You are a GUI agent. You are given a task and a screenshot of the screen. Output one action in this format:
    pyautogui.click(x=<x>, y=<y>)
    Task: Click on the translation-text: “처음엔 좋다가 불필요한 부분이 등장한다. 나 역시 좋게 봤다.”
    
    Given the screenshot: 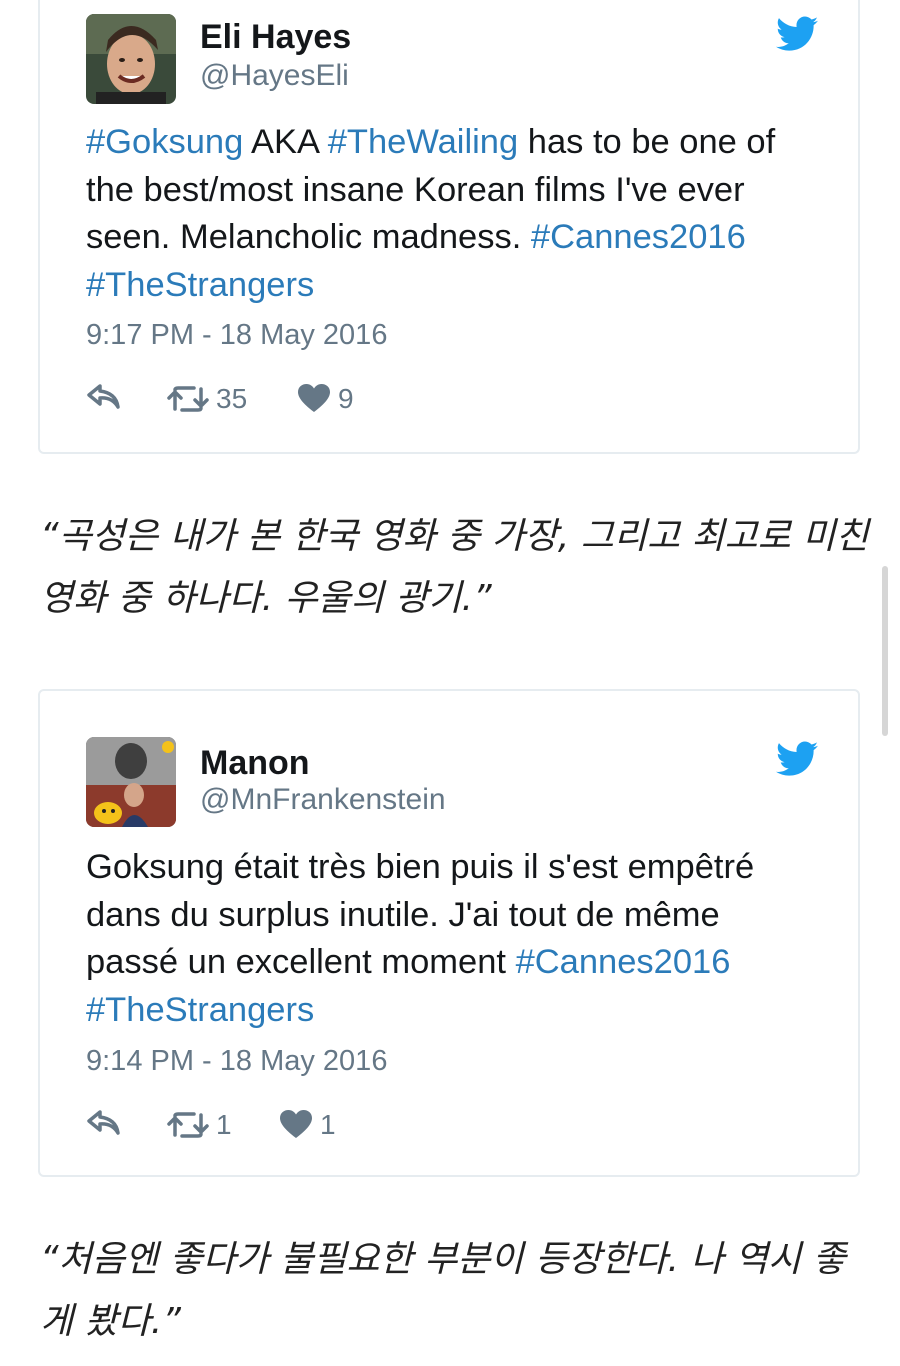 What is the action you would take?
    pyautogui.click(x=443, y=1290)
    